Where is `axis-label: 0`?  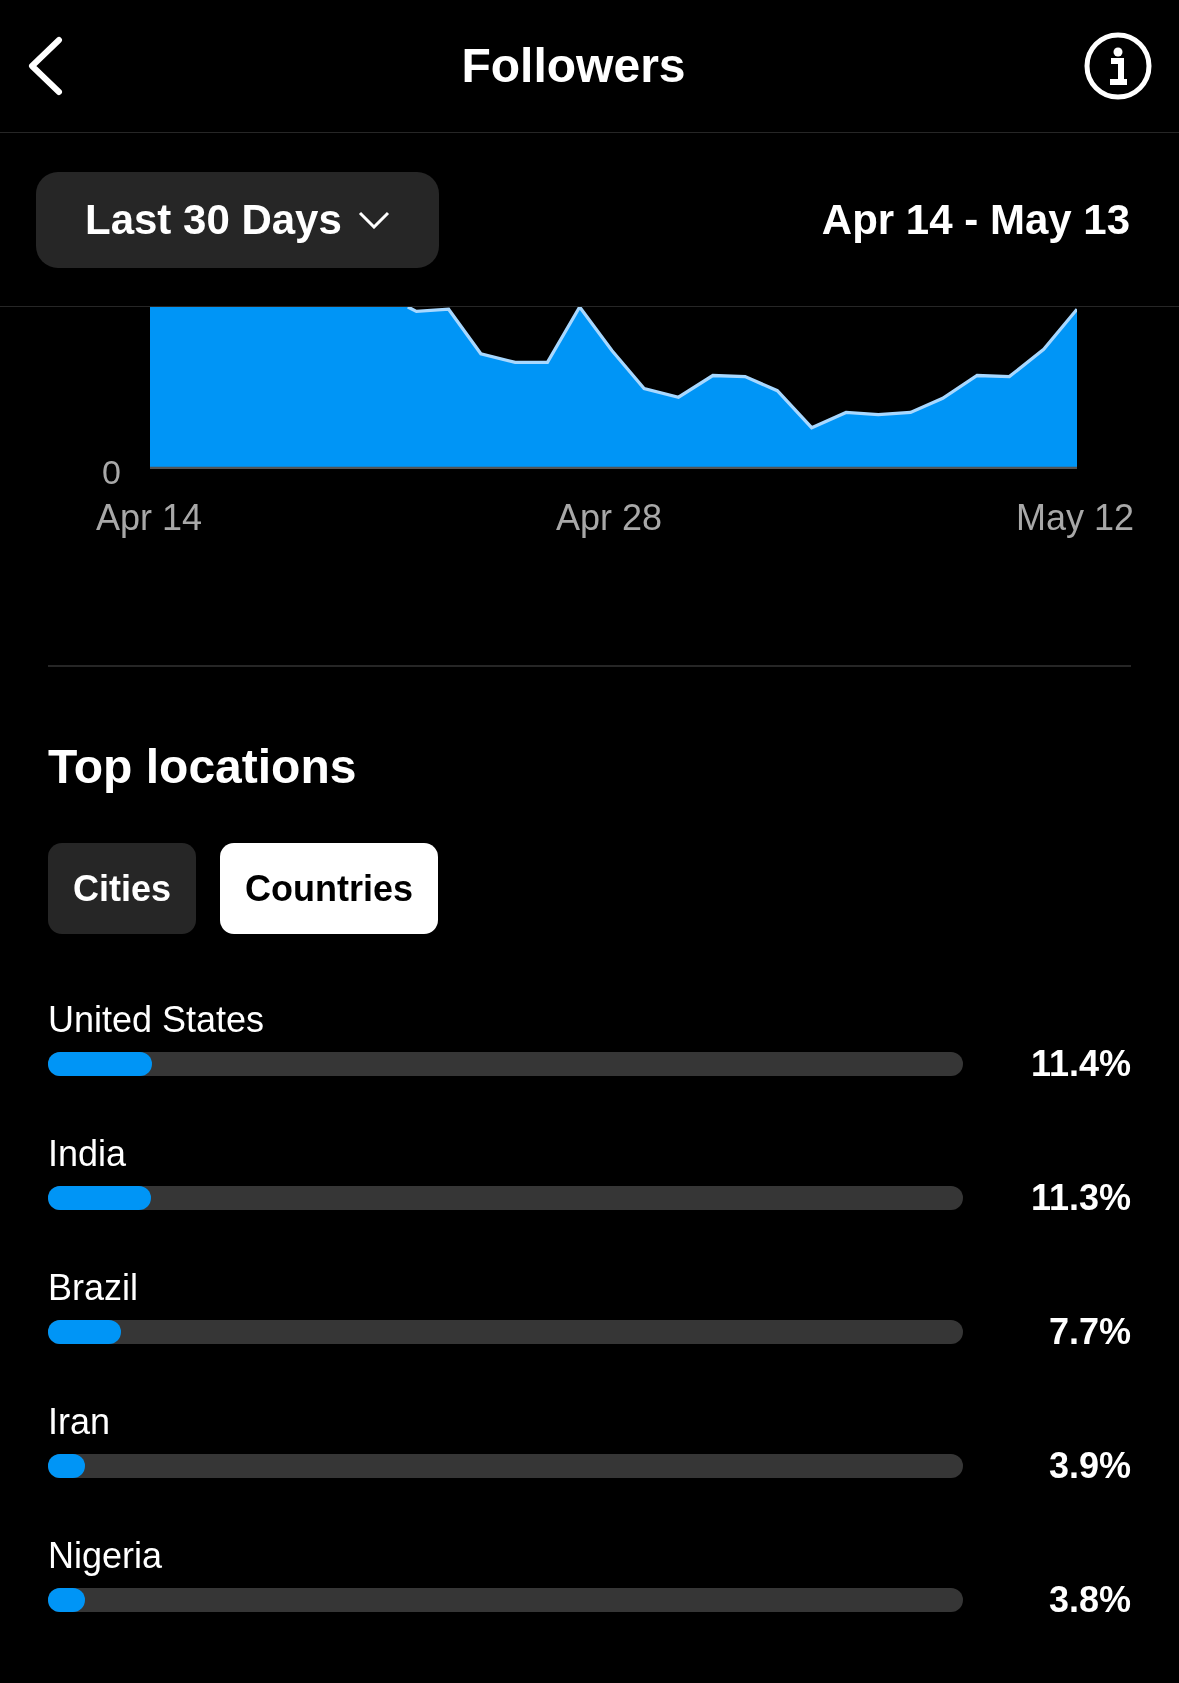
axis-label: 0 is located at coordinates (111, 472).